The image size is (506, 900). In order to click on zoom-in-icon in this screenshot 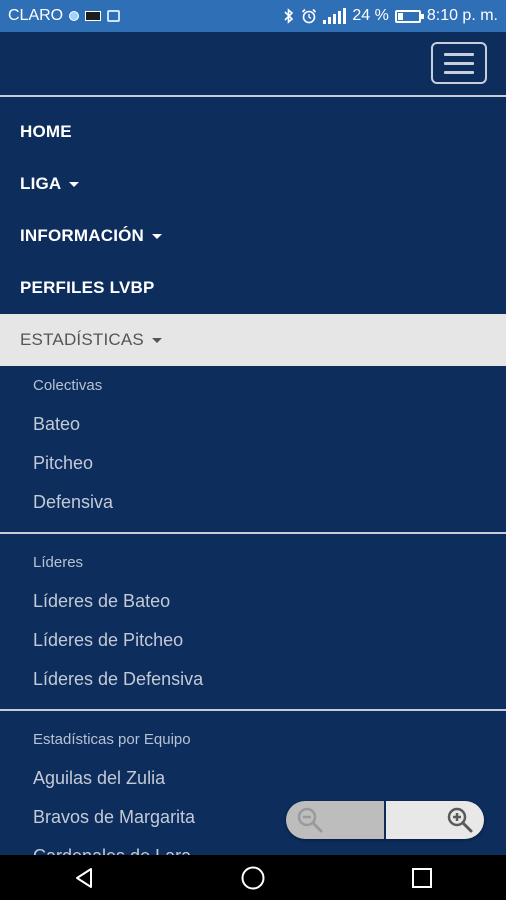, I will do `click(460, 820)`.